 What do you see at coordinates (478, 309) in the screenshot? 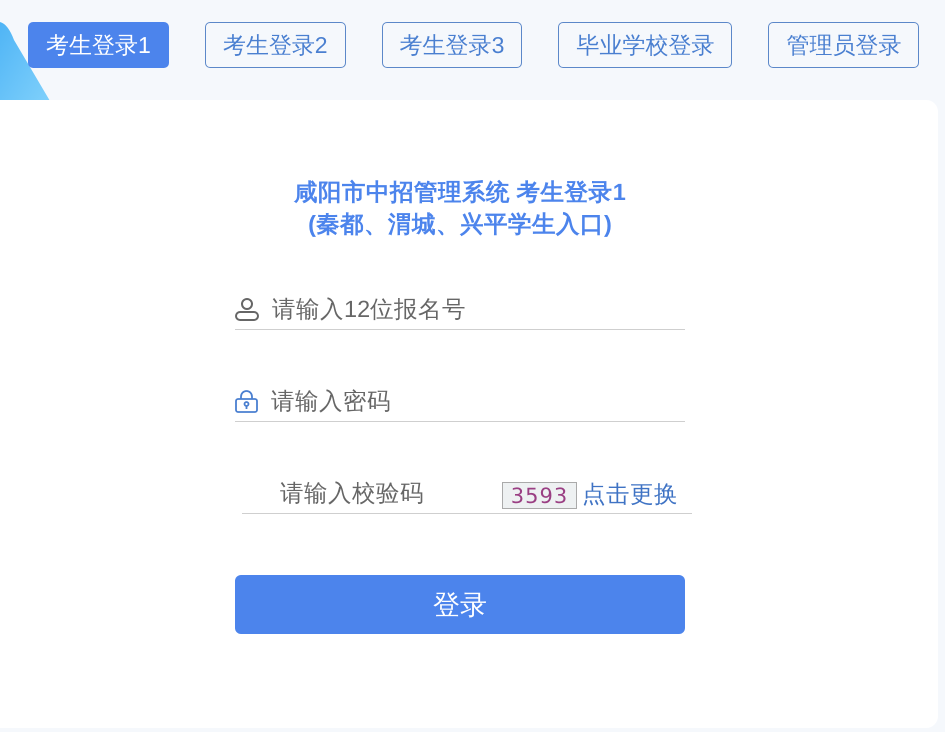
I see `username-field: 请输入12位报名号` at bounding box center [478, 309].